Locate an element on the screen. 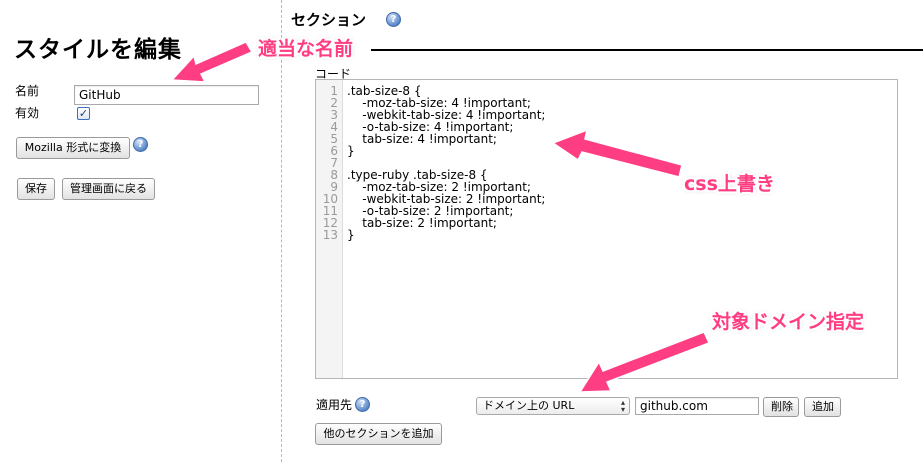  name-annotation: 適当な名前 is located at coordinates (306, 49).